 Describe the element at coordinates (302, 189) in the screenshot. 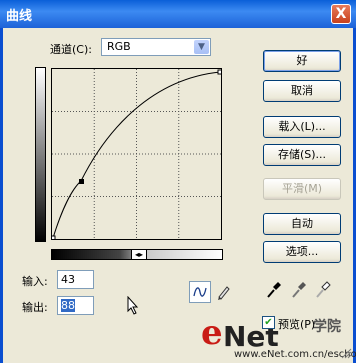

I see `smooth-button: 平滑(M)` at that location.